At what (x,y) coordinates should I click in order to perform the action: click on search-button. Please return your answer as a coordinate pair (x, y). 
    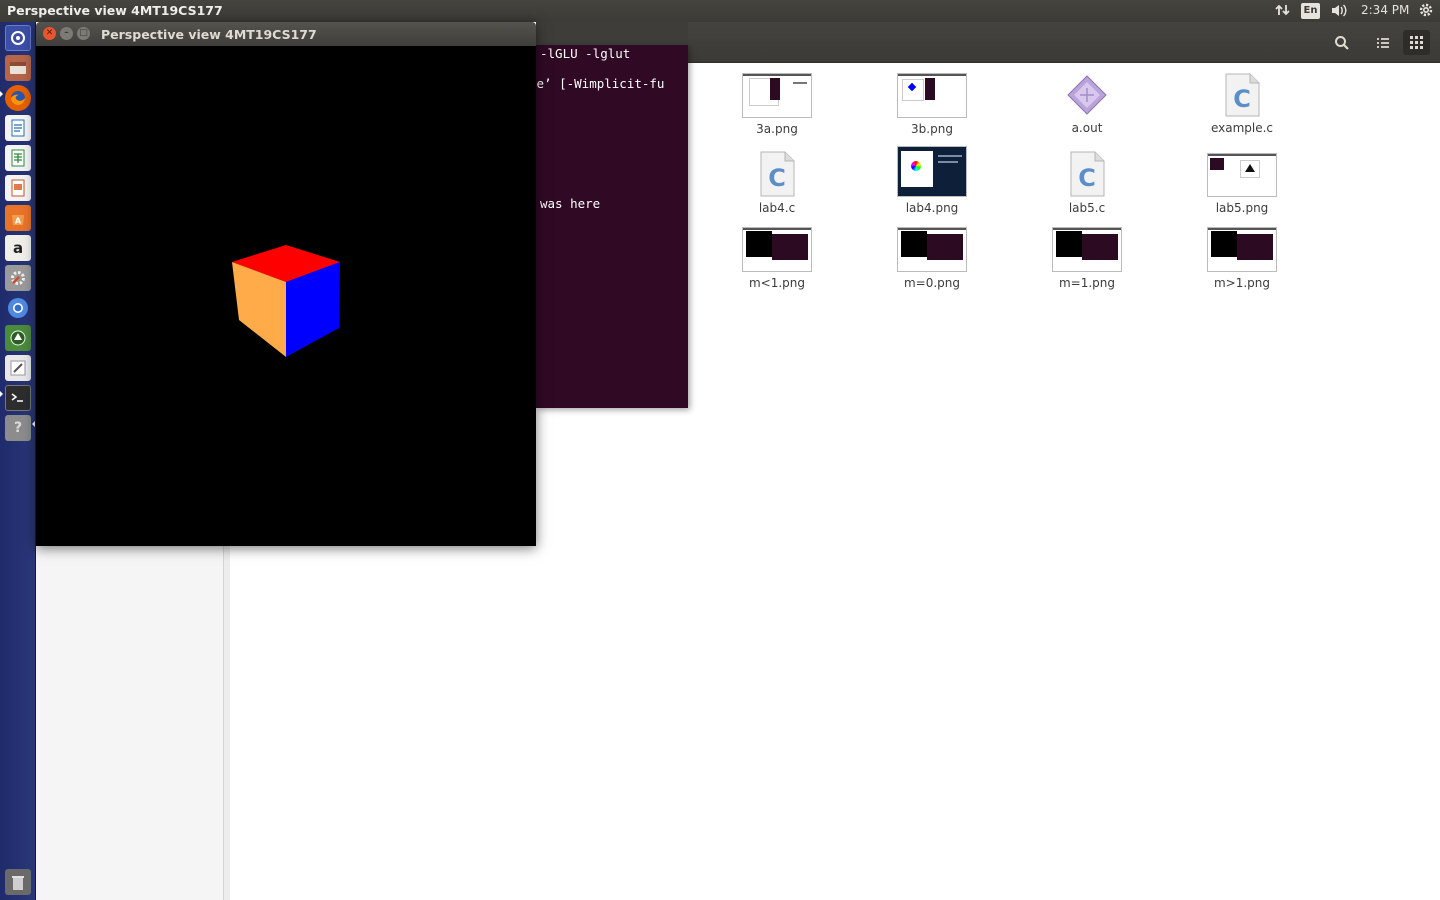
    Looking at the image, I should click on (1341, 42).